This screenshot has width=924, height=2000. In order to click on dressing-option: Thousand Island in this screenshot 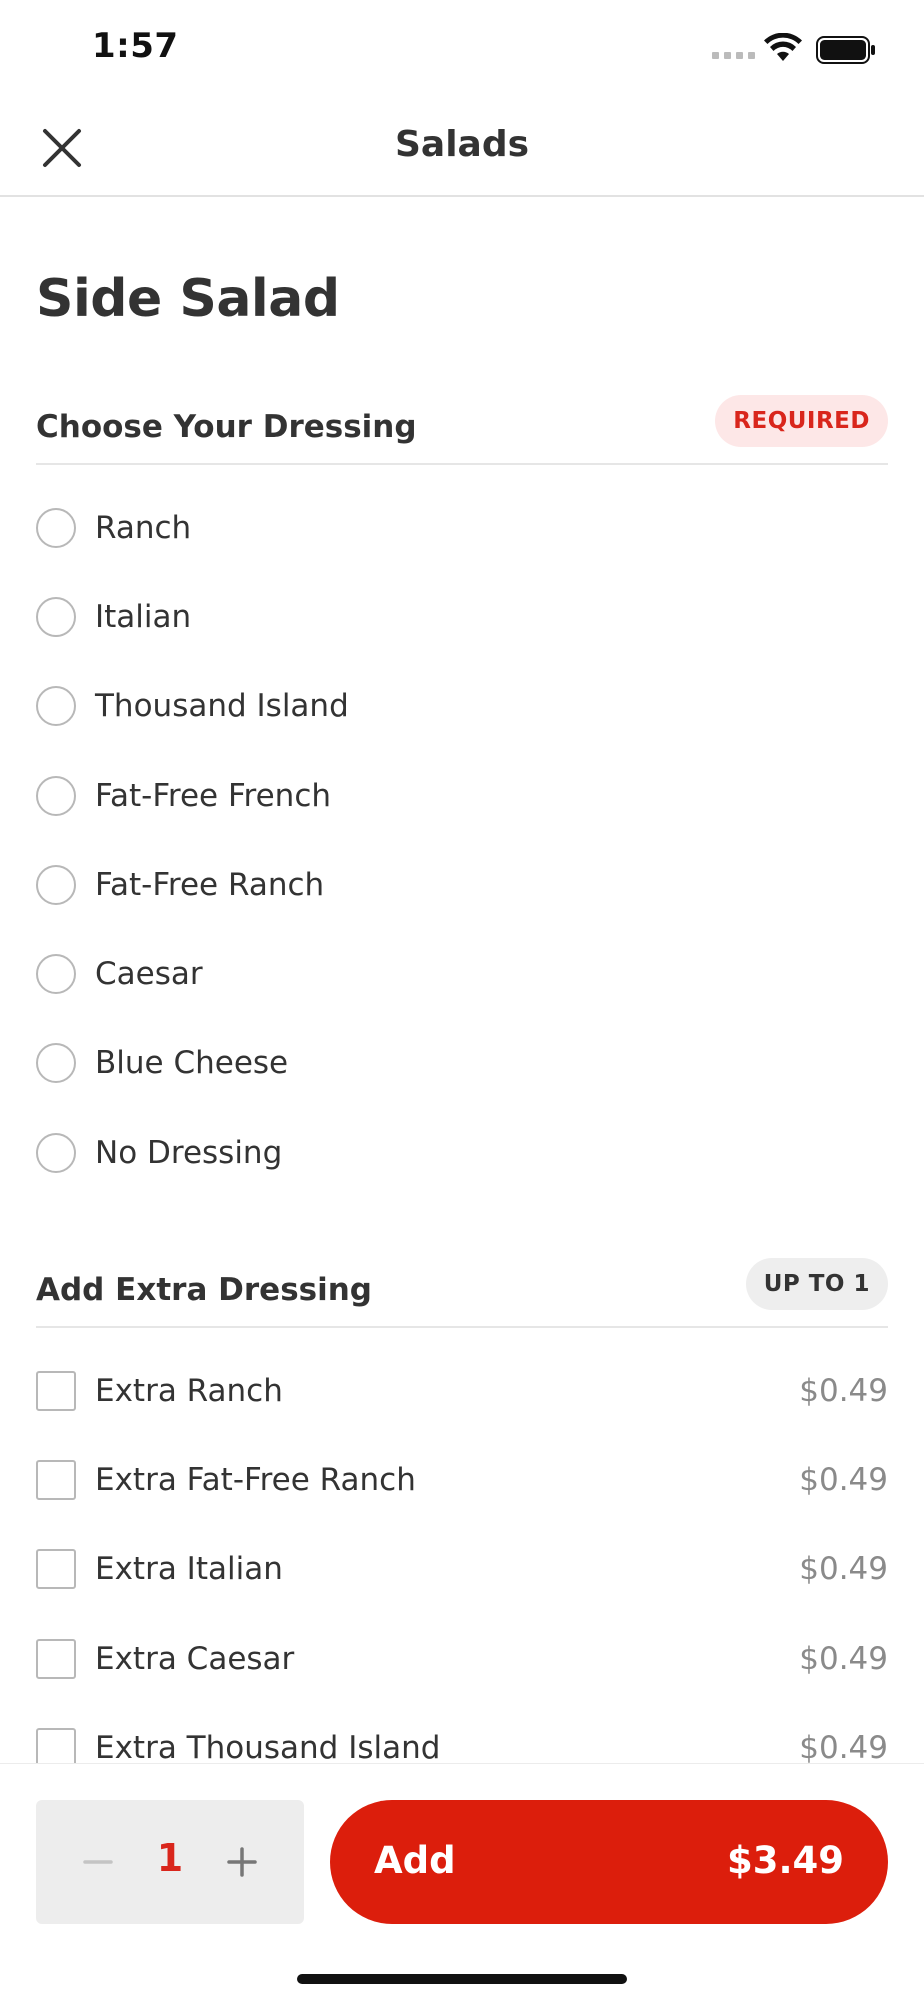, I will do `click(462, 706)`.